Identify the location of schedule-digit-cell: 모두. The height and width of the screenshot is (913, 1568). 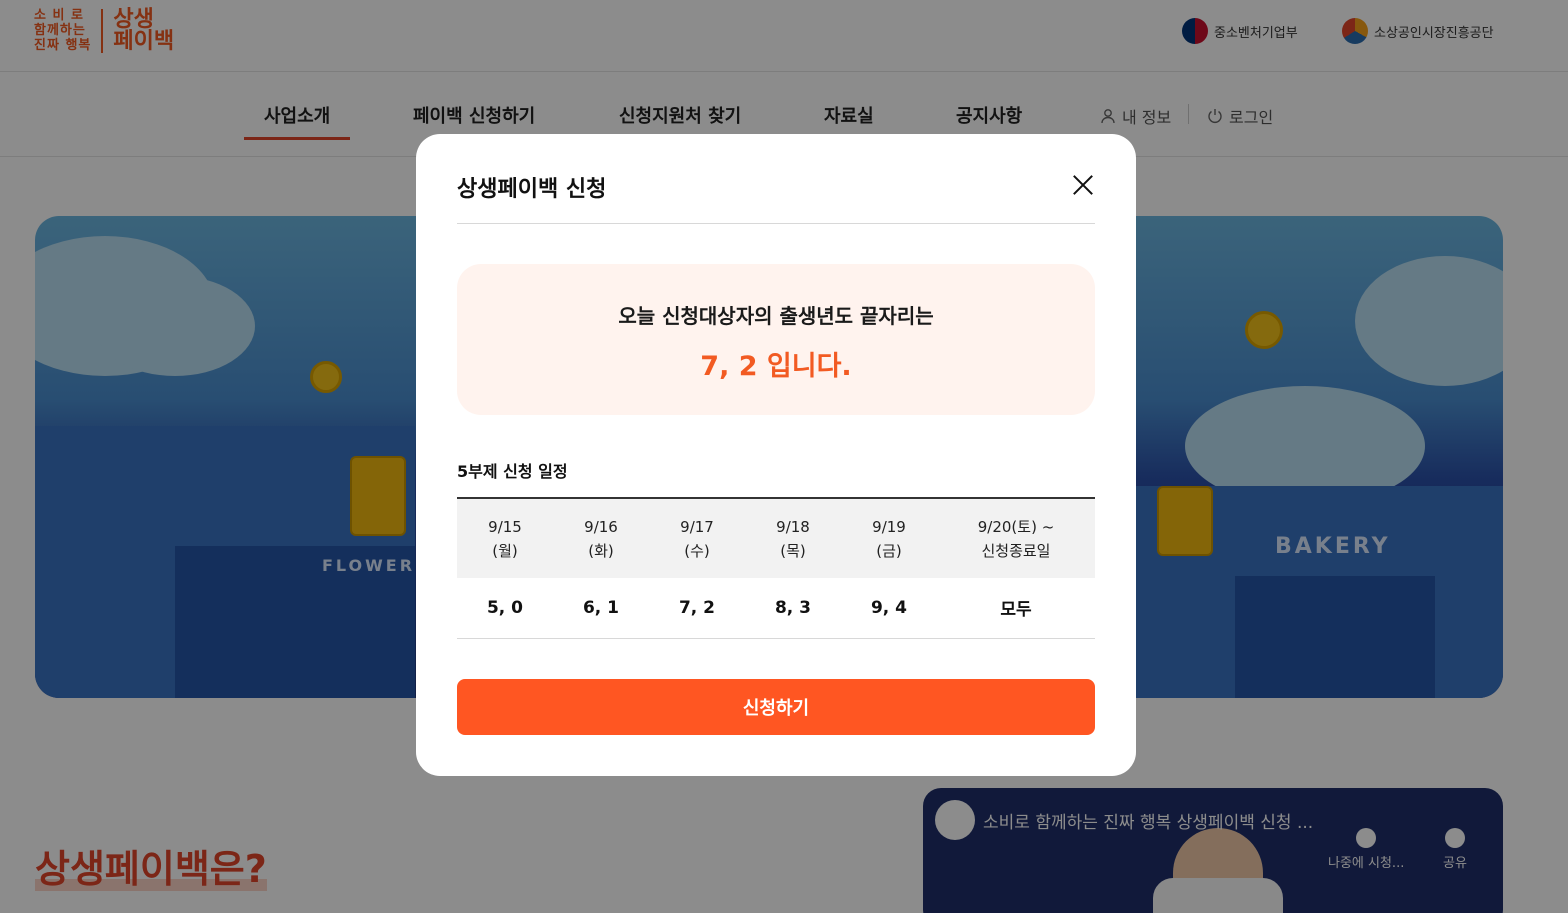
(1016, 608).